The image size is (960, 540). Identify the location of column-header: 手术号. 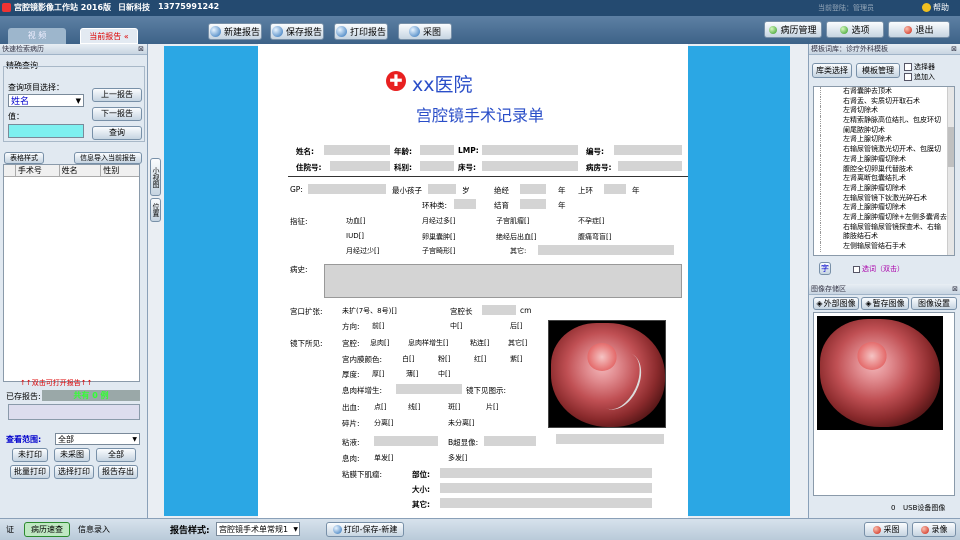
(38, 170).